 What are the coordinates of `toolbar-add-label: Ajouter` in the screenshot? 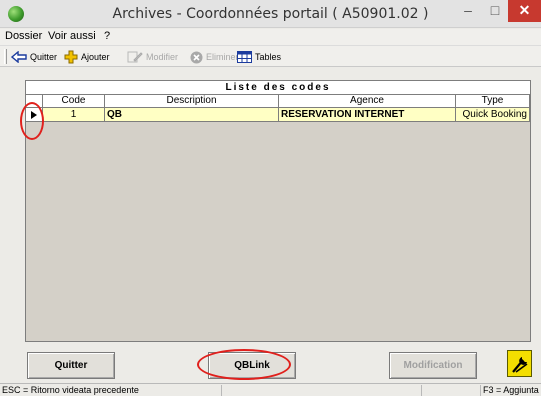 It's located at (95, 57).